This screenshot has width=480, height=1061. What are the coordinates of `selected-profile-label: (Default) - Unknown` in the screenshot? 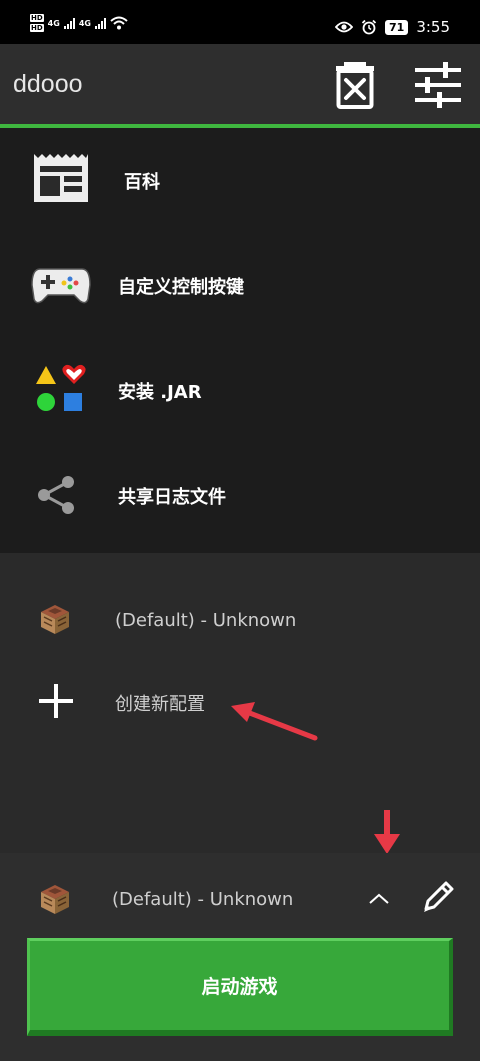 It's located at (202, 899).